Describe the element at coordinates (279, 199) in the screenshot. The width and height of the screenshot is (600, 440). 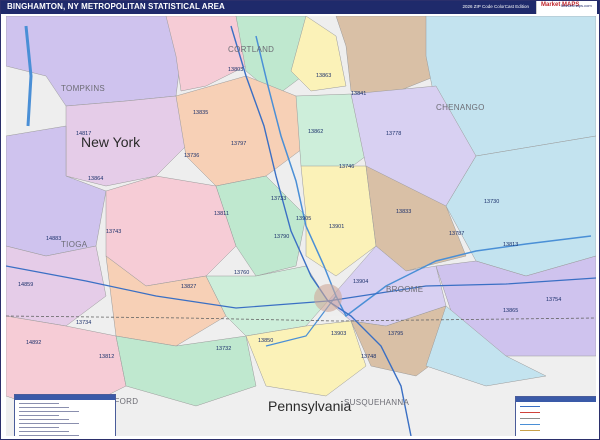
I see `zip-label: 13733` at that location.